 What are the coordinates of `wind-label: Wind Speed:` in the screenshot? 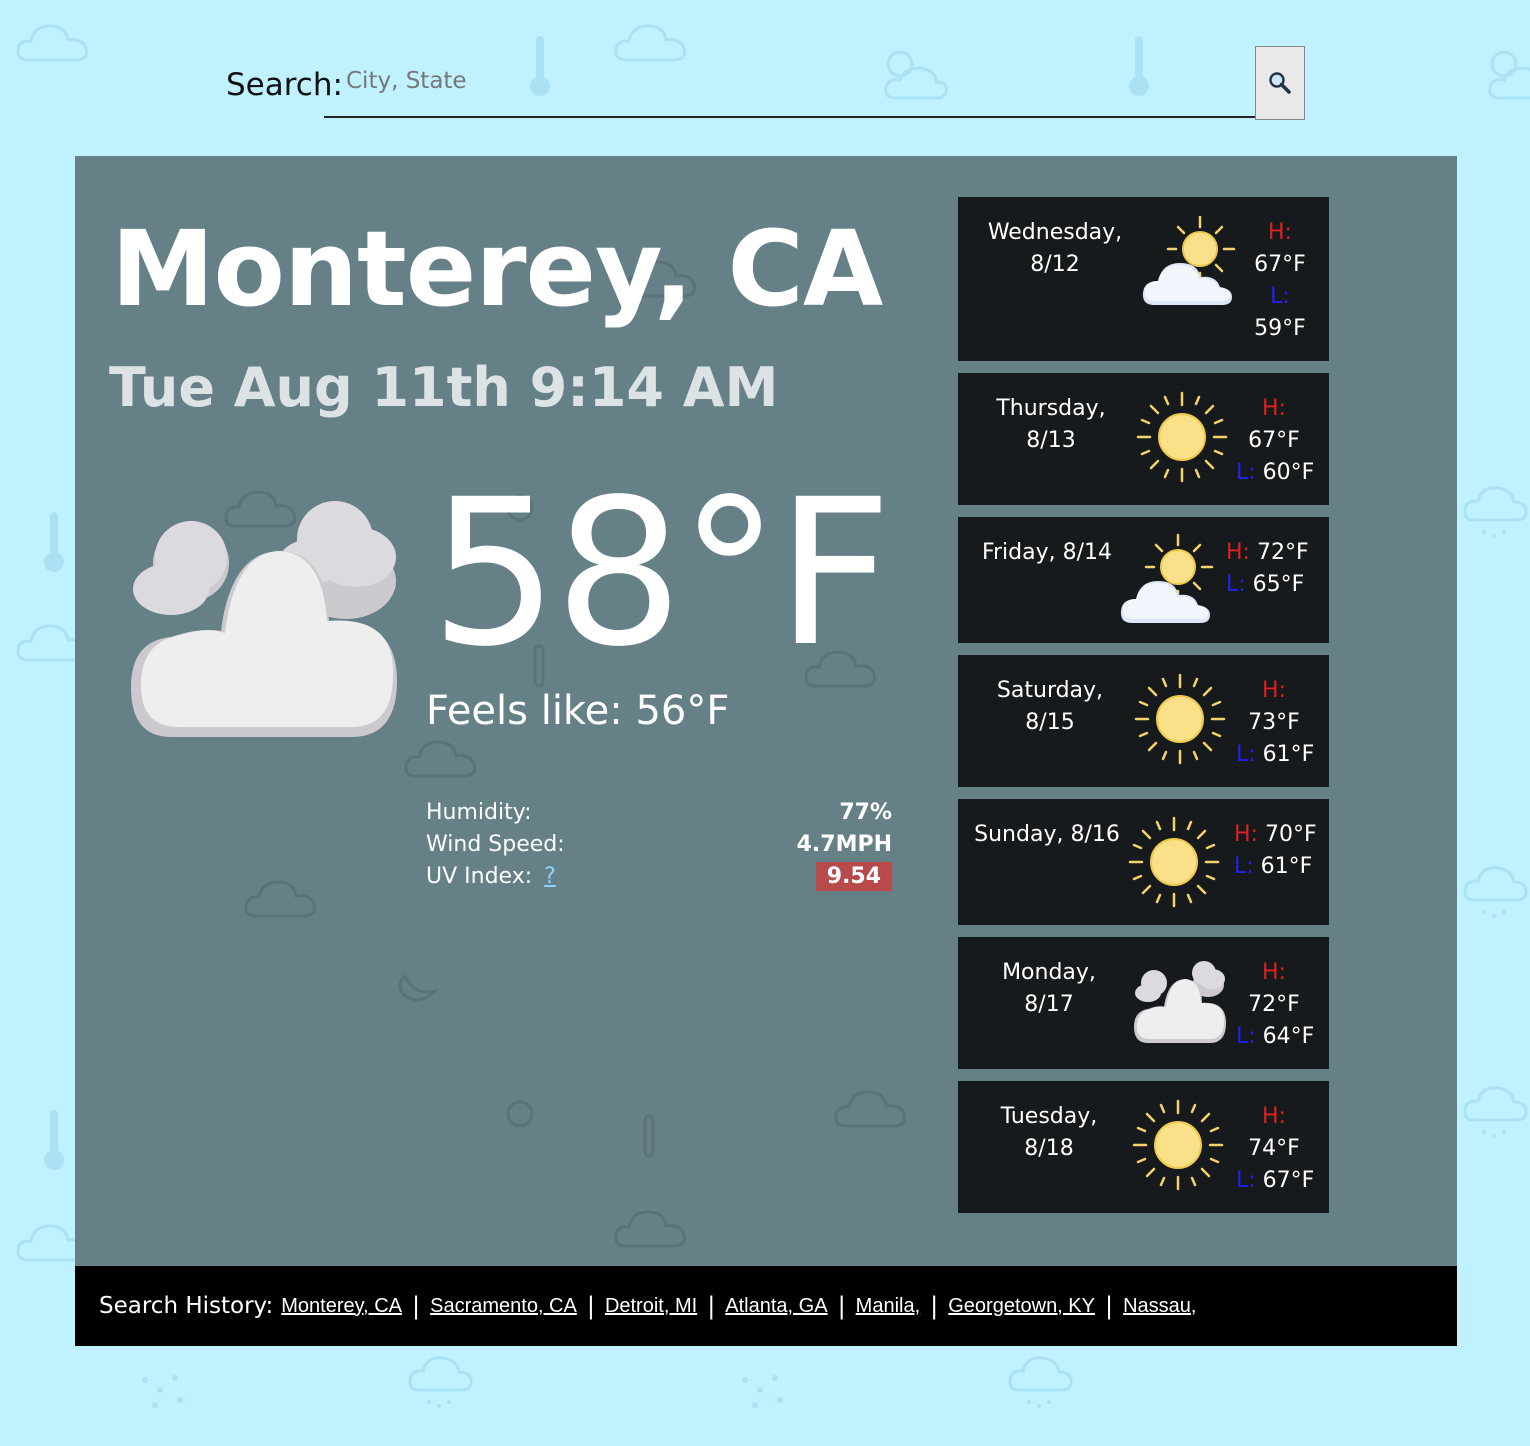 It's located at (495, 844).